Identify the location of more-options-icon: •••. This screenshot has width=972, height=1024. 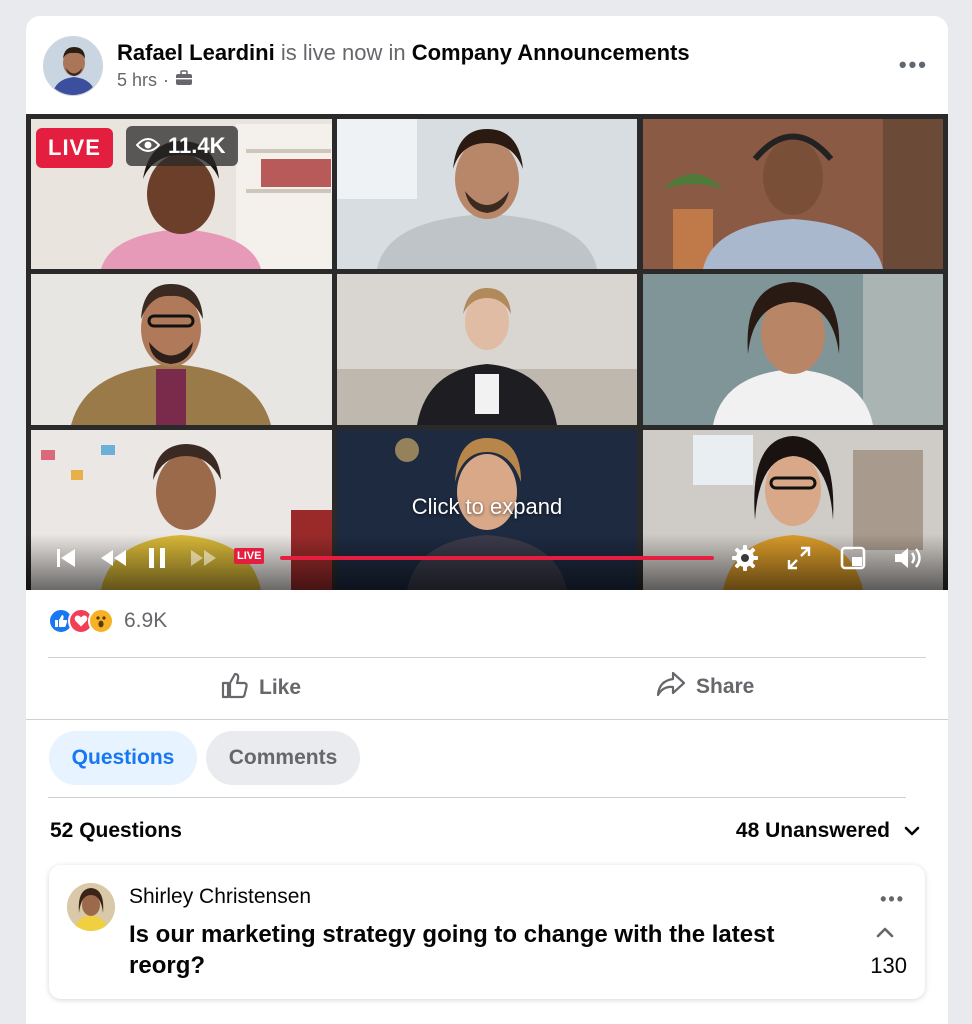
(913, 65).